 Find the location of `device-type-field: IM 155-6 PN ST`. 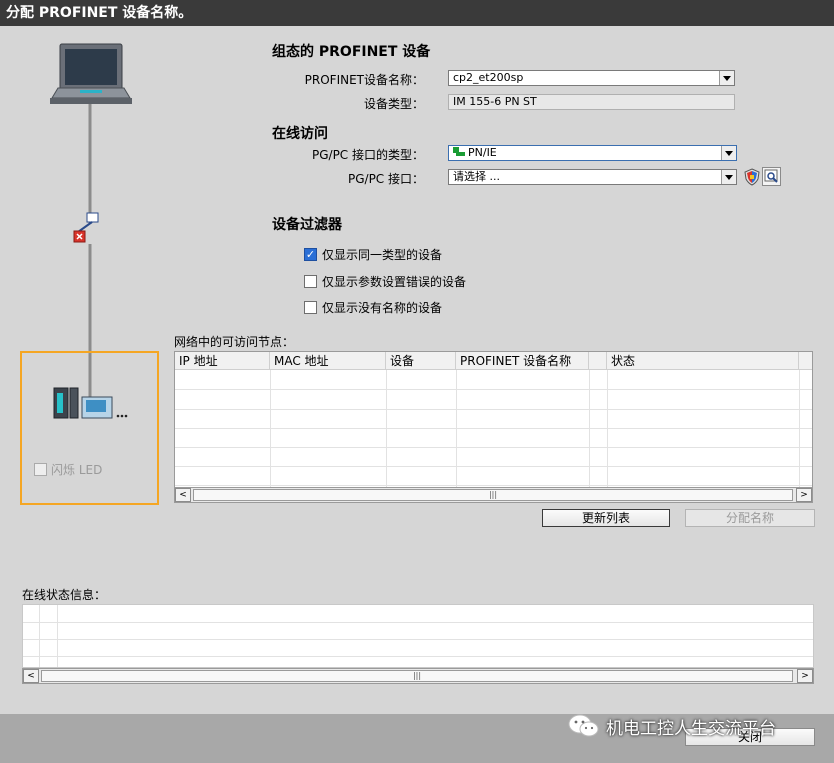

device-type-field: IM 155-6 PN ST is located at coordinates (591, 102).